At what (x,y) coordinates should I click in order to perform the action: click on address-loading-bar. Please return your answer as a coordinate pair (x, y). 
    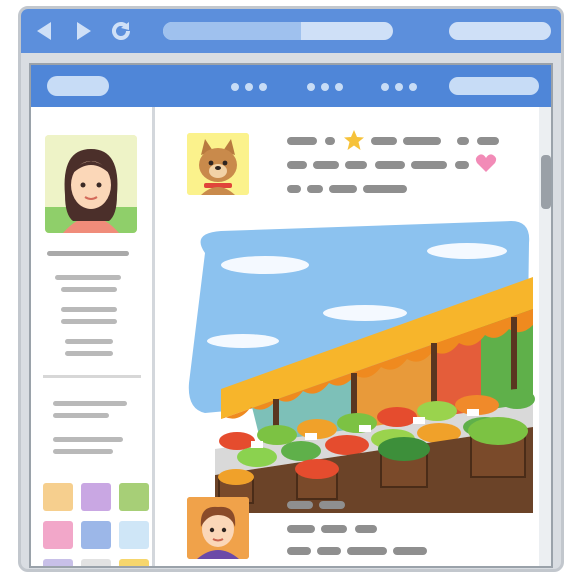
    Looking at the image, I should click on (232, 31).